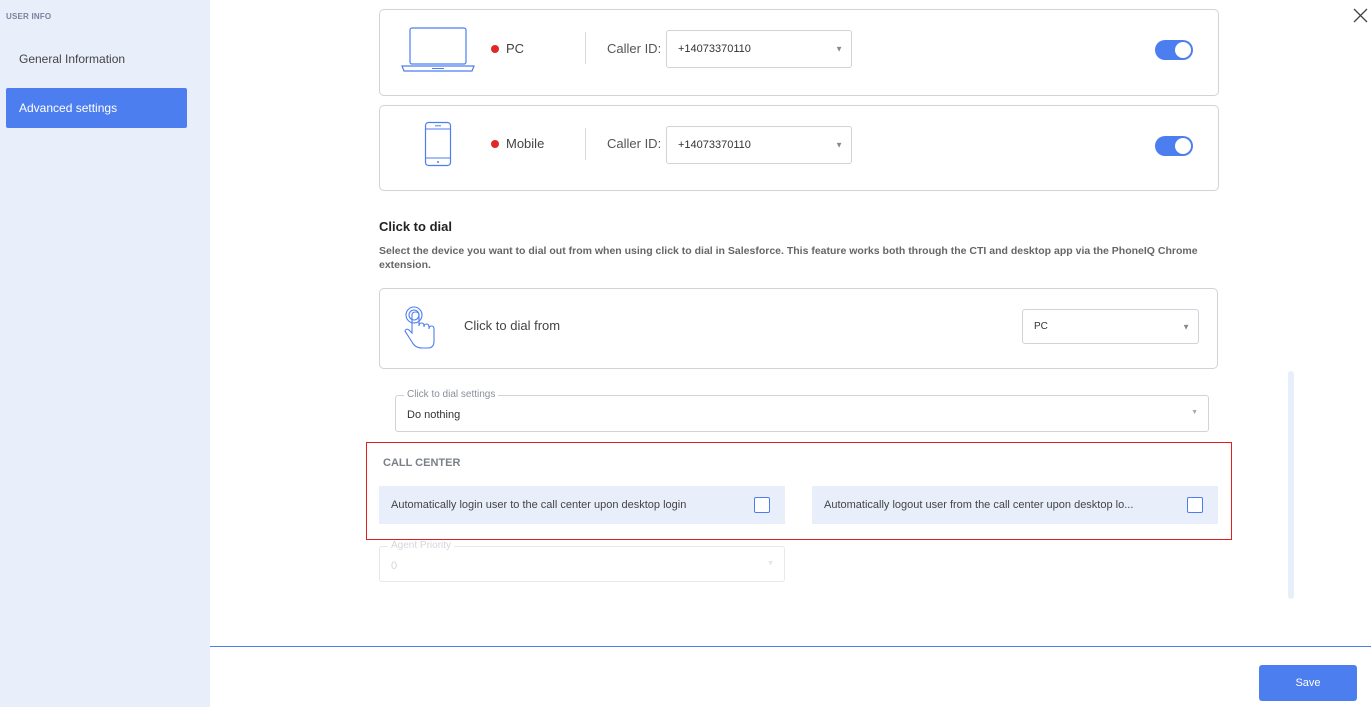 This screenshot has width=1371, height=707. Describe the element at coordinates (1308, 683) in the screenshot. I see `save-button: Save` at that location.